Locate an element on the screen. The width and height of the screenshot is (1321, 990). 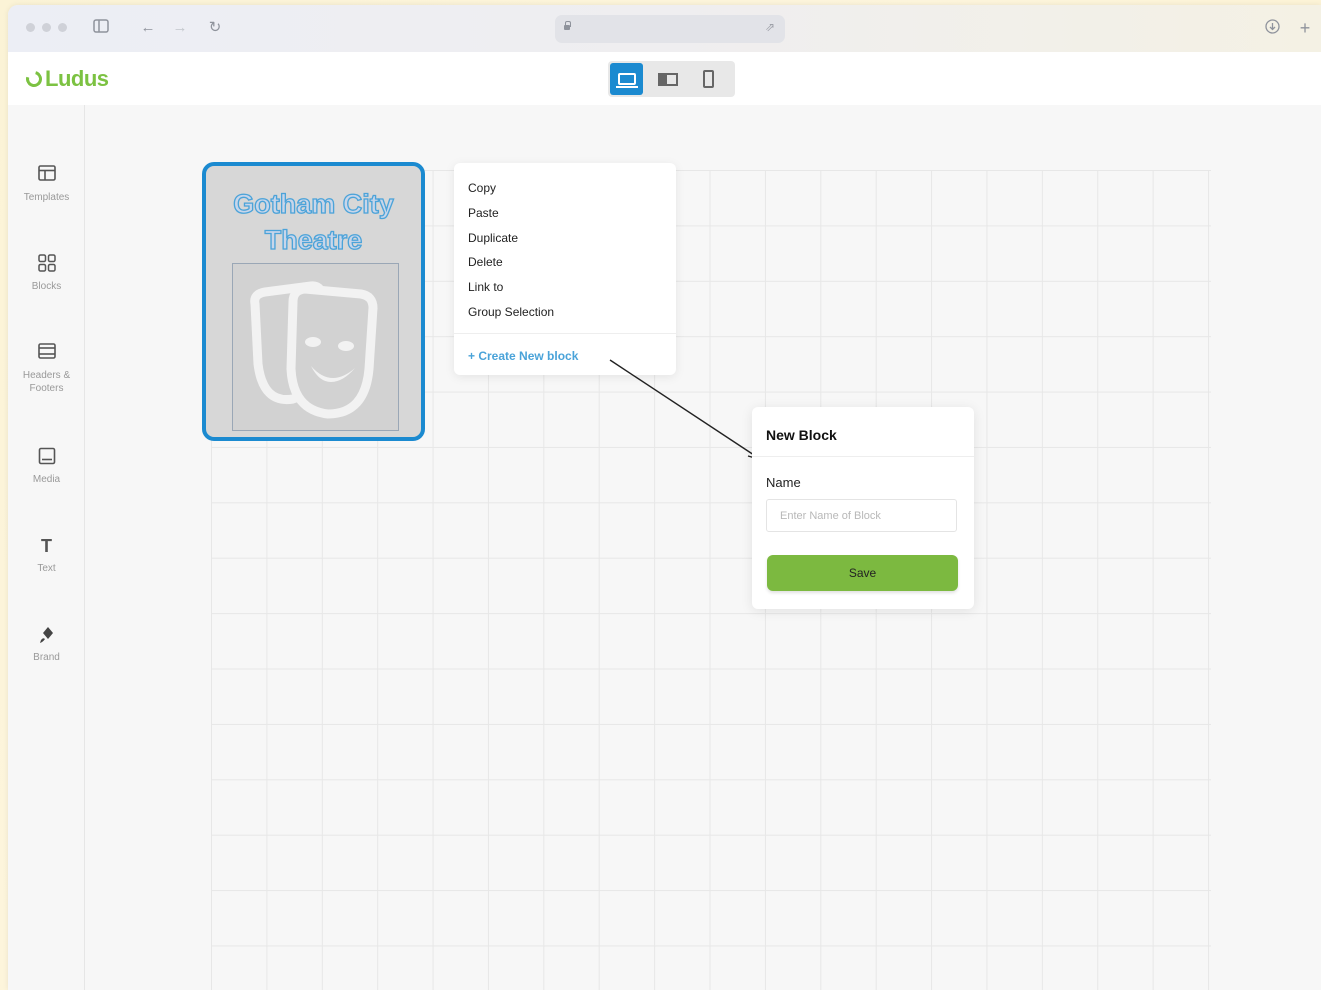
menu-item-paste: Paste is located at coordinates (483, 213).